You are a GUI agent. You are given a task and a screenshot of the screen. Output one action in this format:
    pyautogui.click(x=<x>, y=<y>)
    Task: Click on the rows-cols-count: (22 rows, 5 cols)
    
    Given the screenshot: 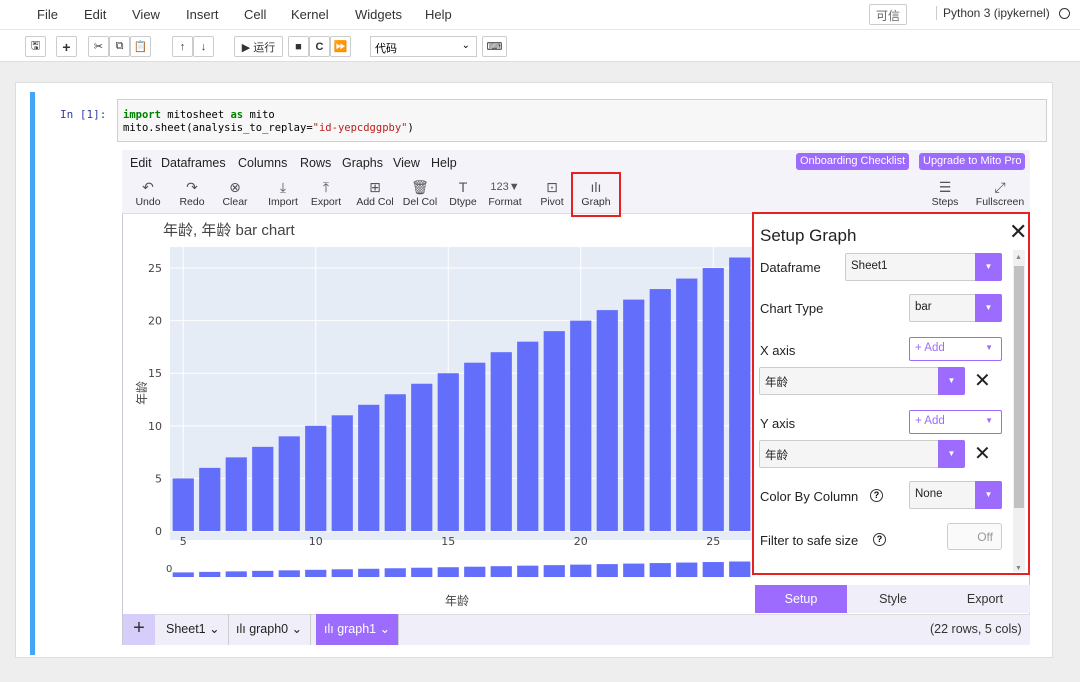 What is the action you would take?
    pyautogui.click(x=976, y=629)
    